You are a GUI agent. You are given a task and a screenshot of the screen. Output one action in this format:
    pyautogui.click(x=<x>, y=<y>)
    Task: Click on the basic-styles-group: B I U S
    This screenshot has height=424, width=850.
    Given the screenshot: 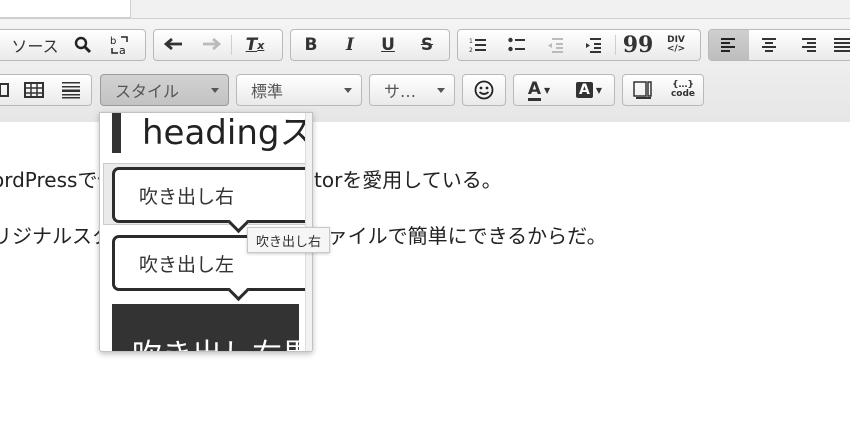 What is the action you would take?
    pyautogui.click(x=370, y=45)
    